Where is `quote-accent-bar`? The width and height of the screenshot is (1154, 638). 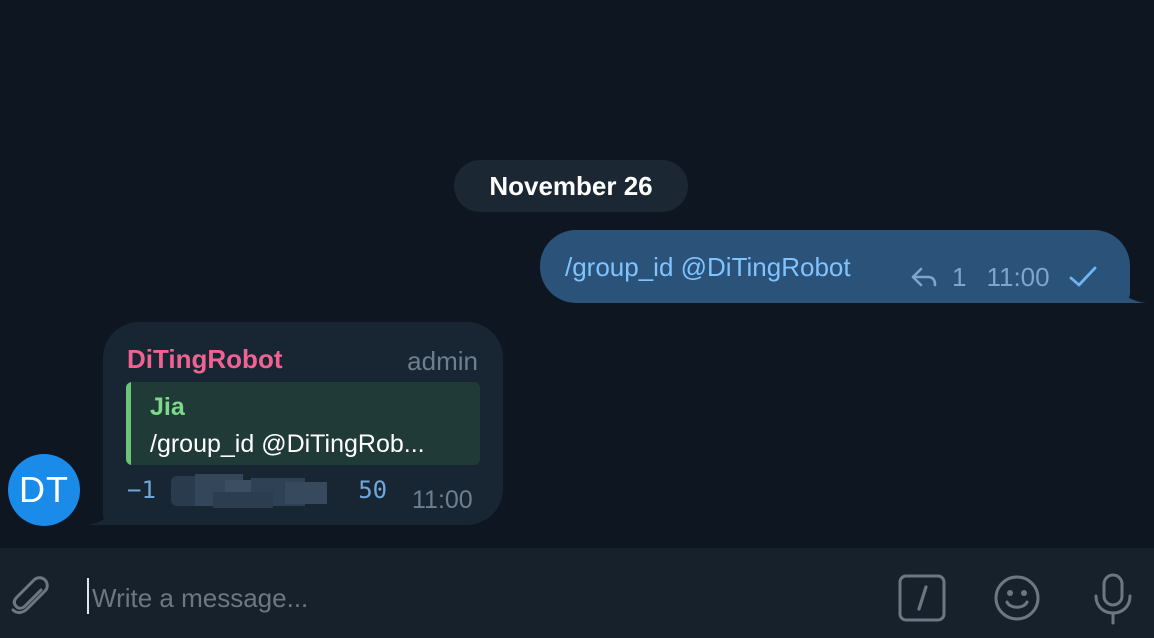
quote-accent-bar is located at coordinates (128, 423).